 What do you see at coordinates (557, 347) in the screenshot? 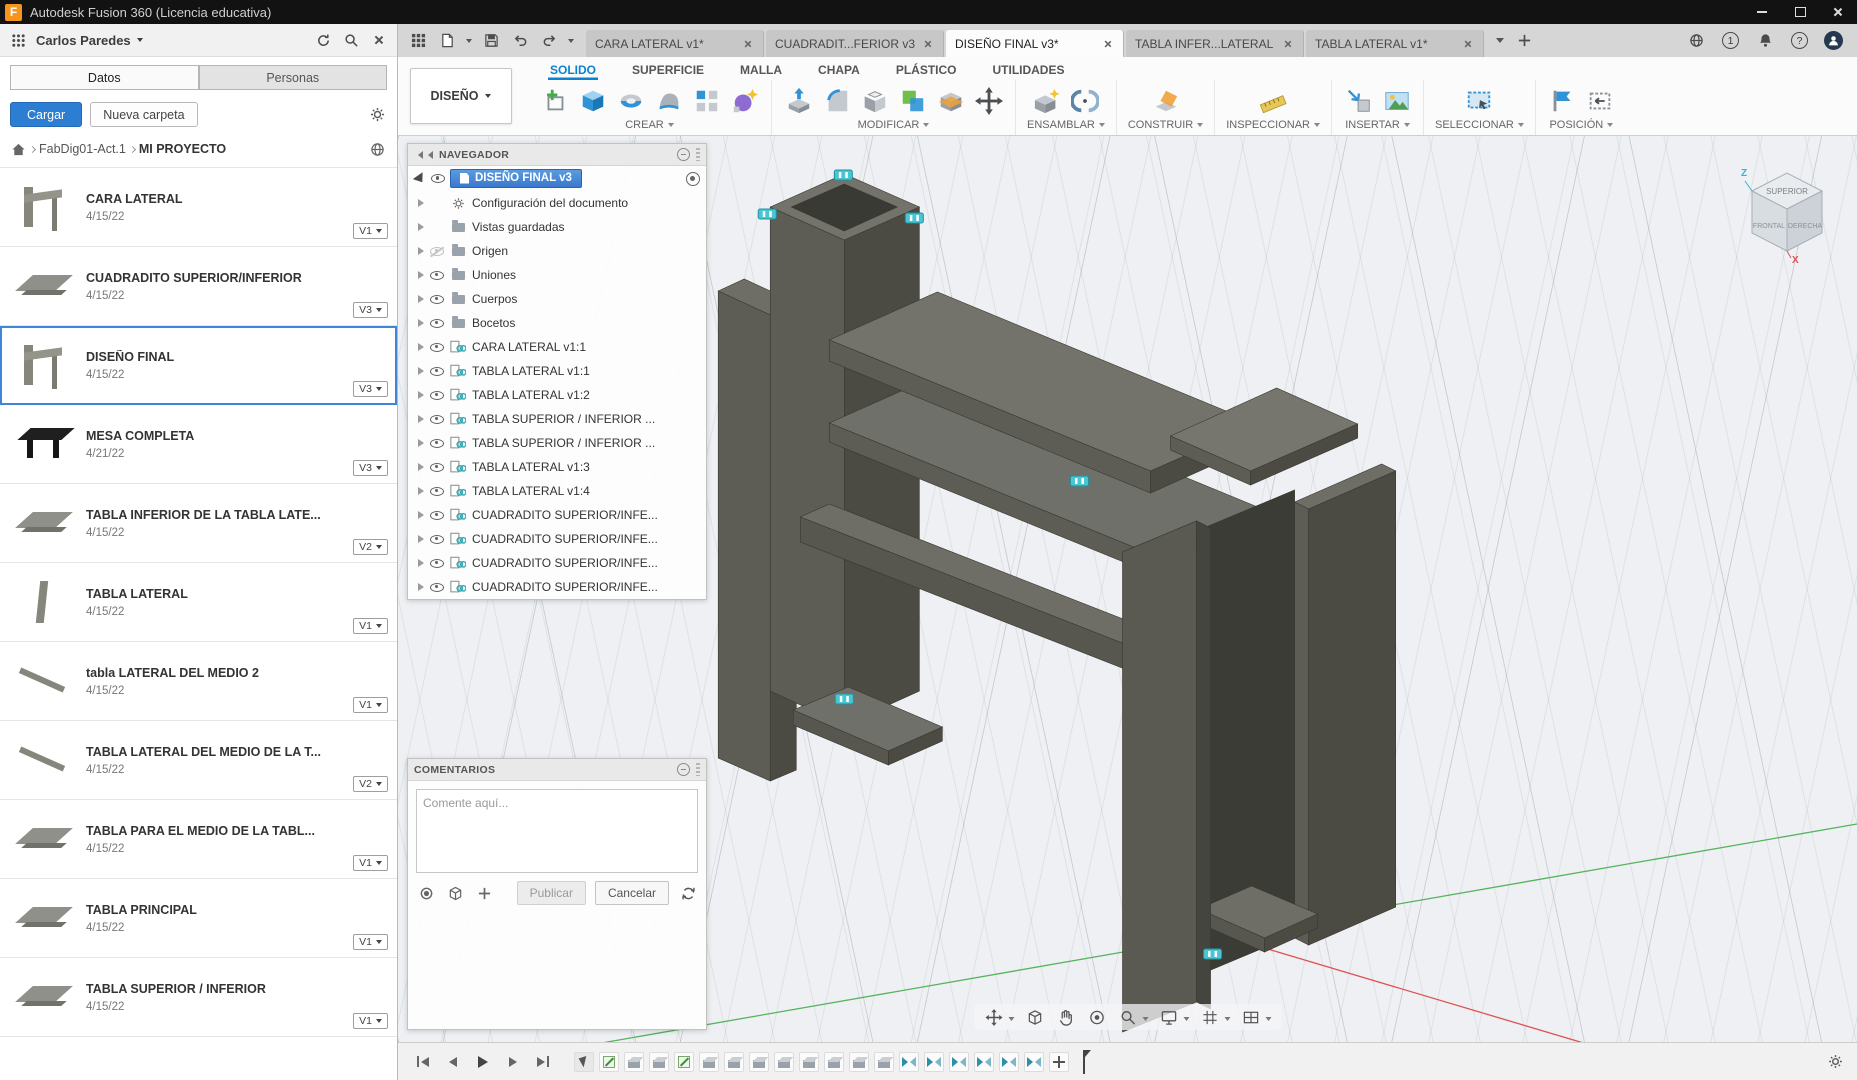
I see `navigator-item: CARA LATERAL v1:1` at bounding box center [557, 347].